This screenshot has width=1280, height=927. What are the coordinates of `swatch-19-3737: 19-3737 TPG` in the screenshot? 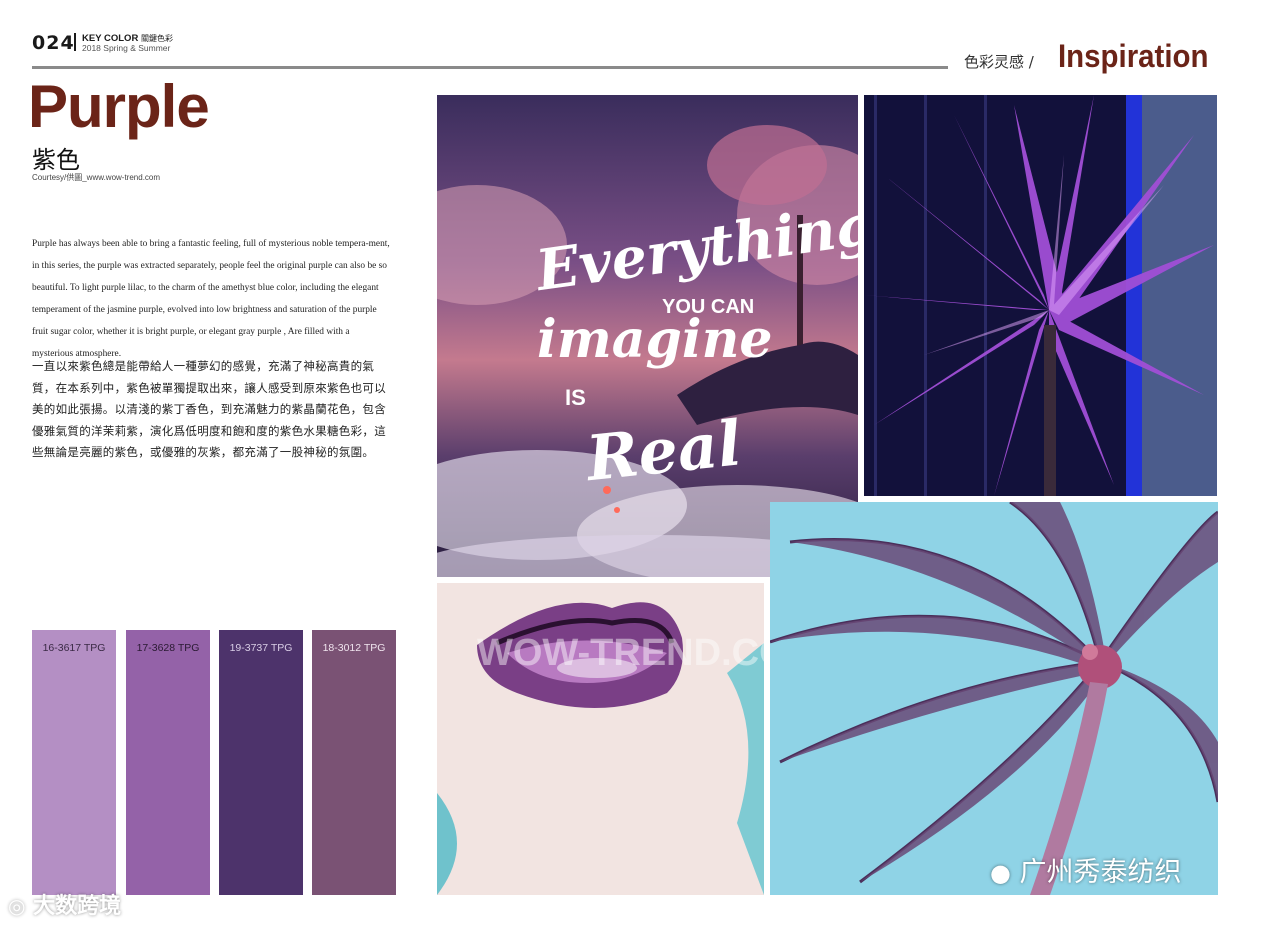 It's located at (261, 762).